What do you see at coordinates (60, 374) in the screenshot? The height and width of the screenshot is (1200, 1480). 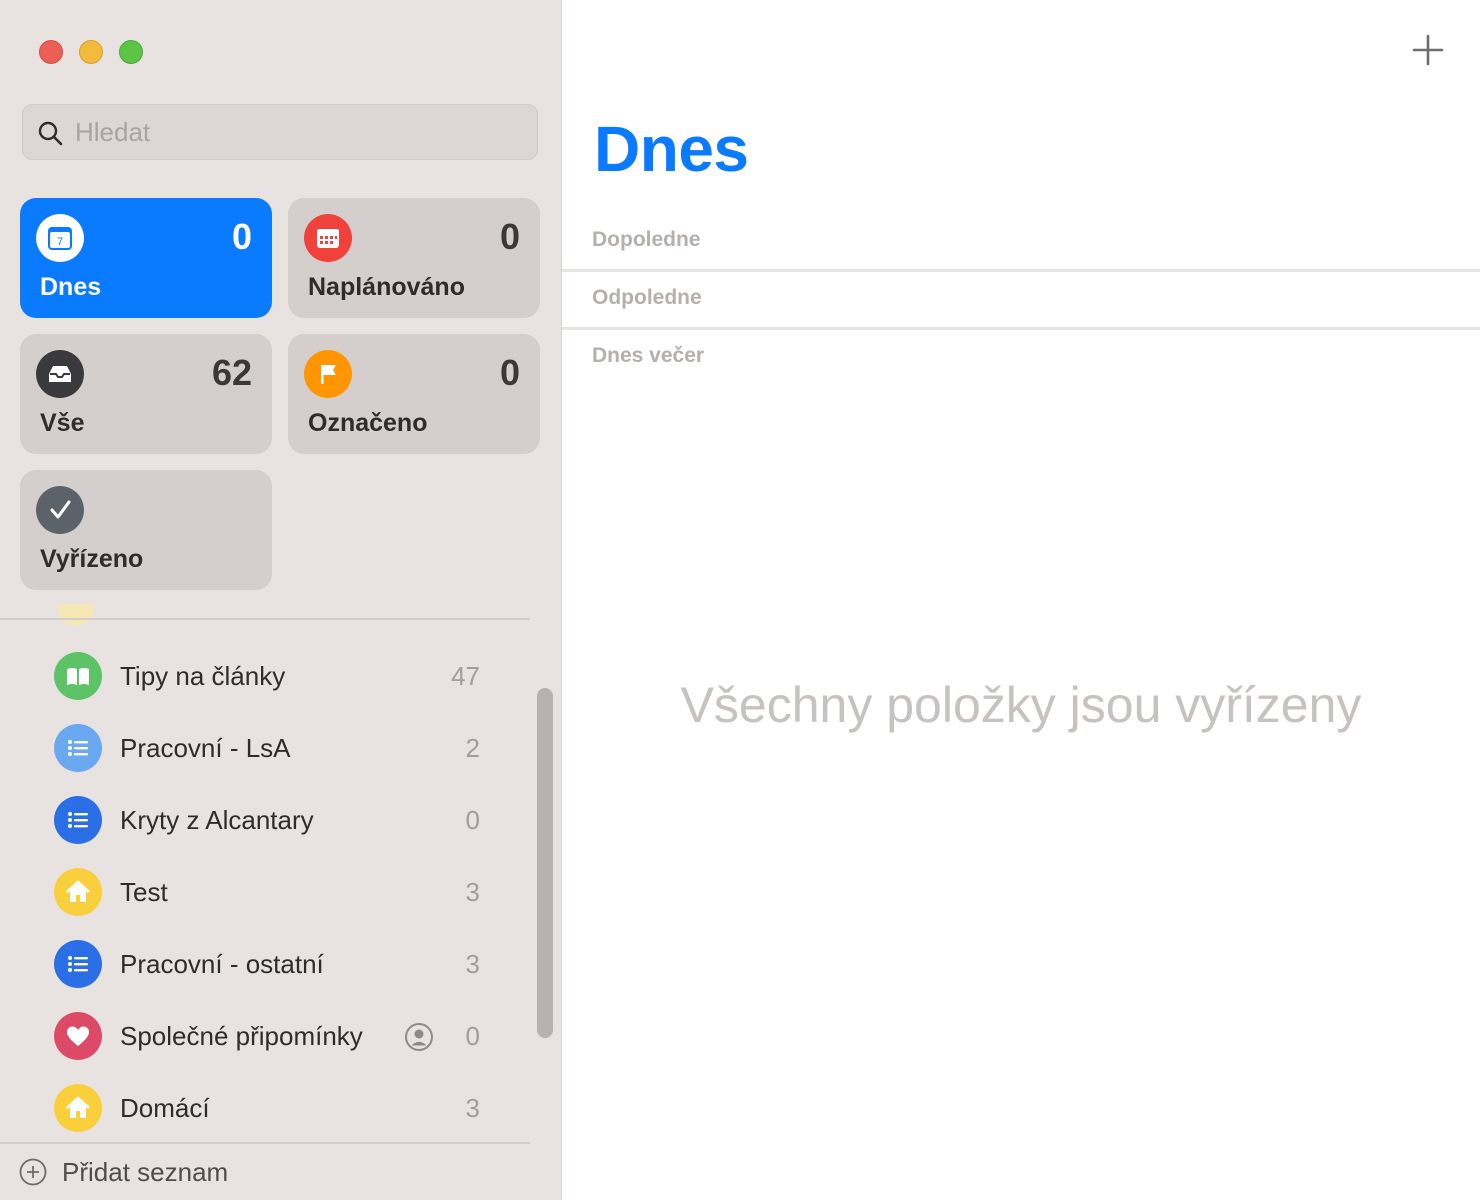 I see `tray-icon` at bounding box center [60, 374].